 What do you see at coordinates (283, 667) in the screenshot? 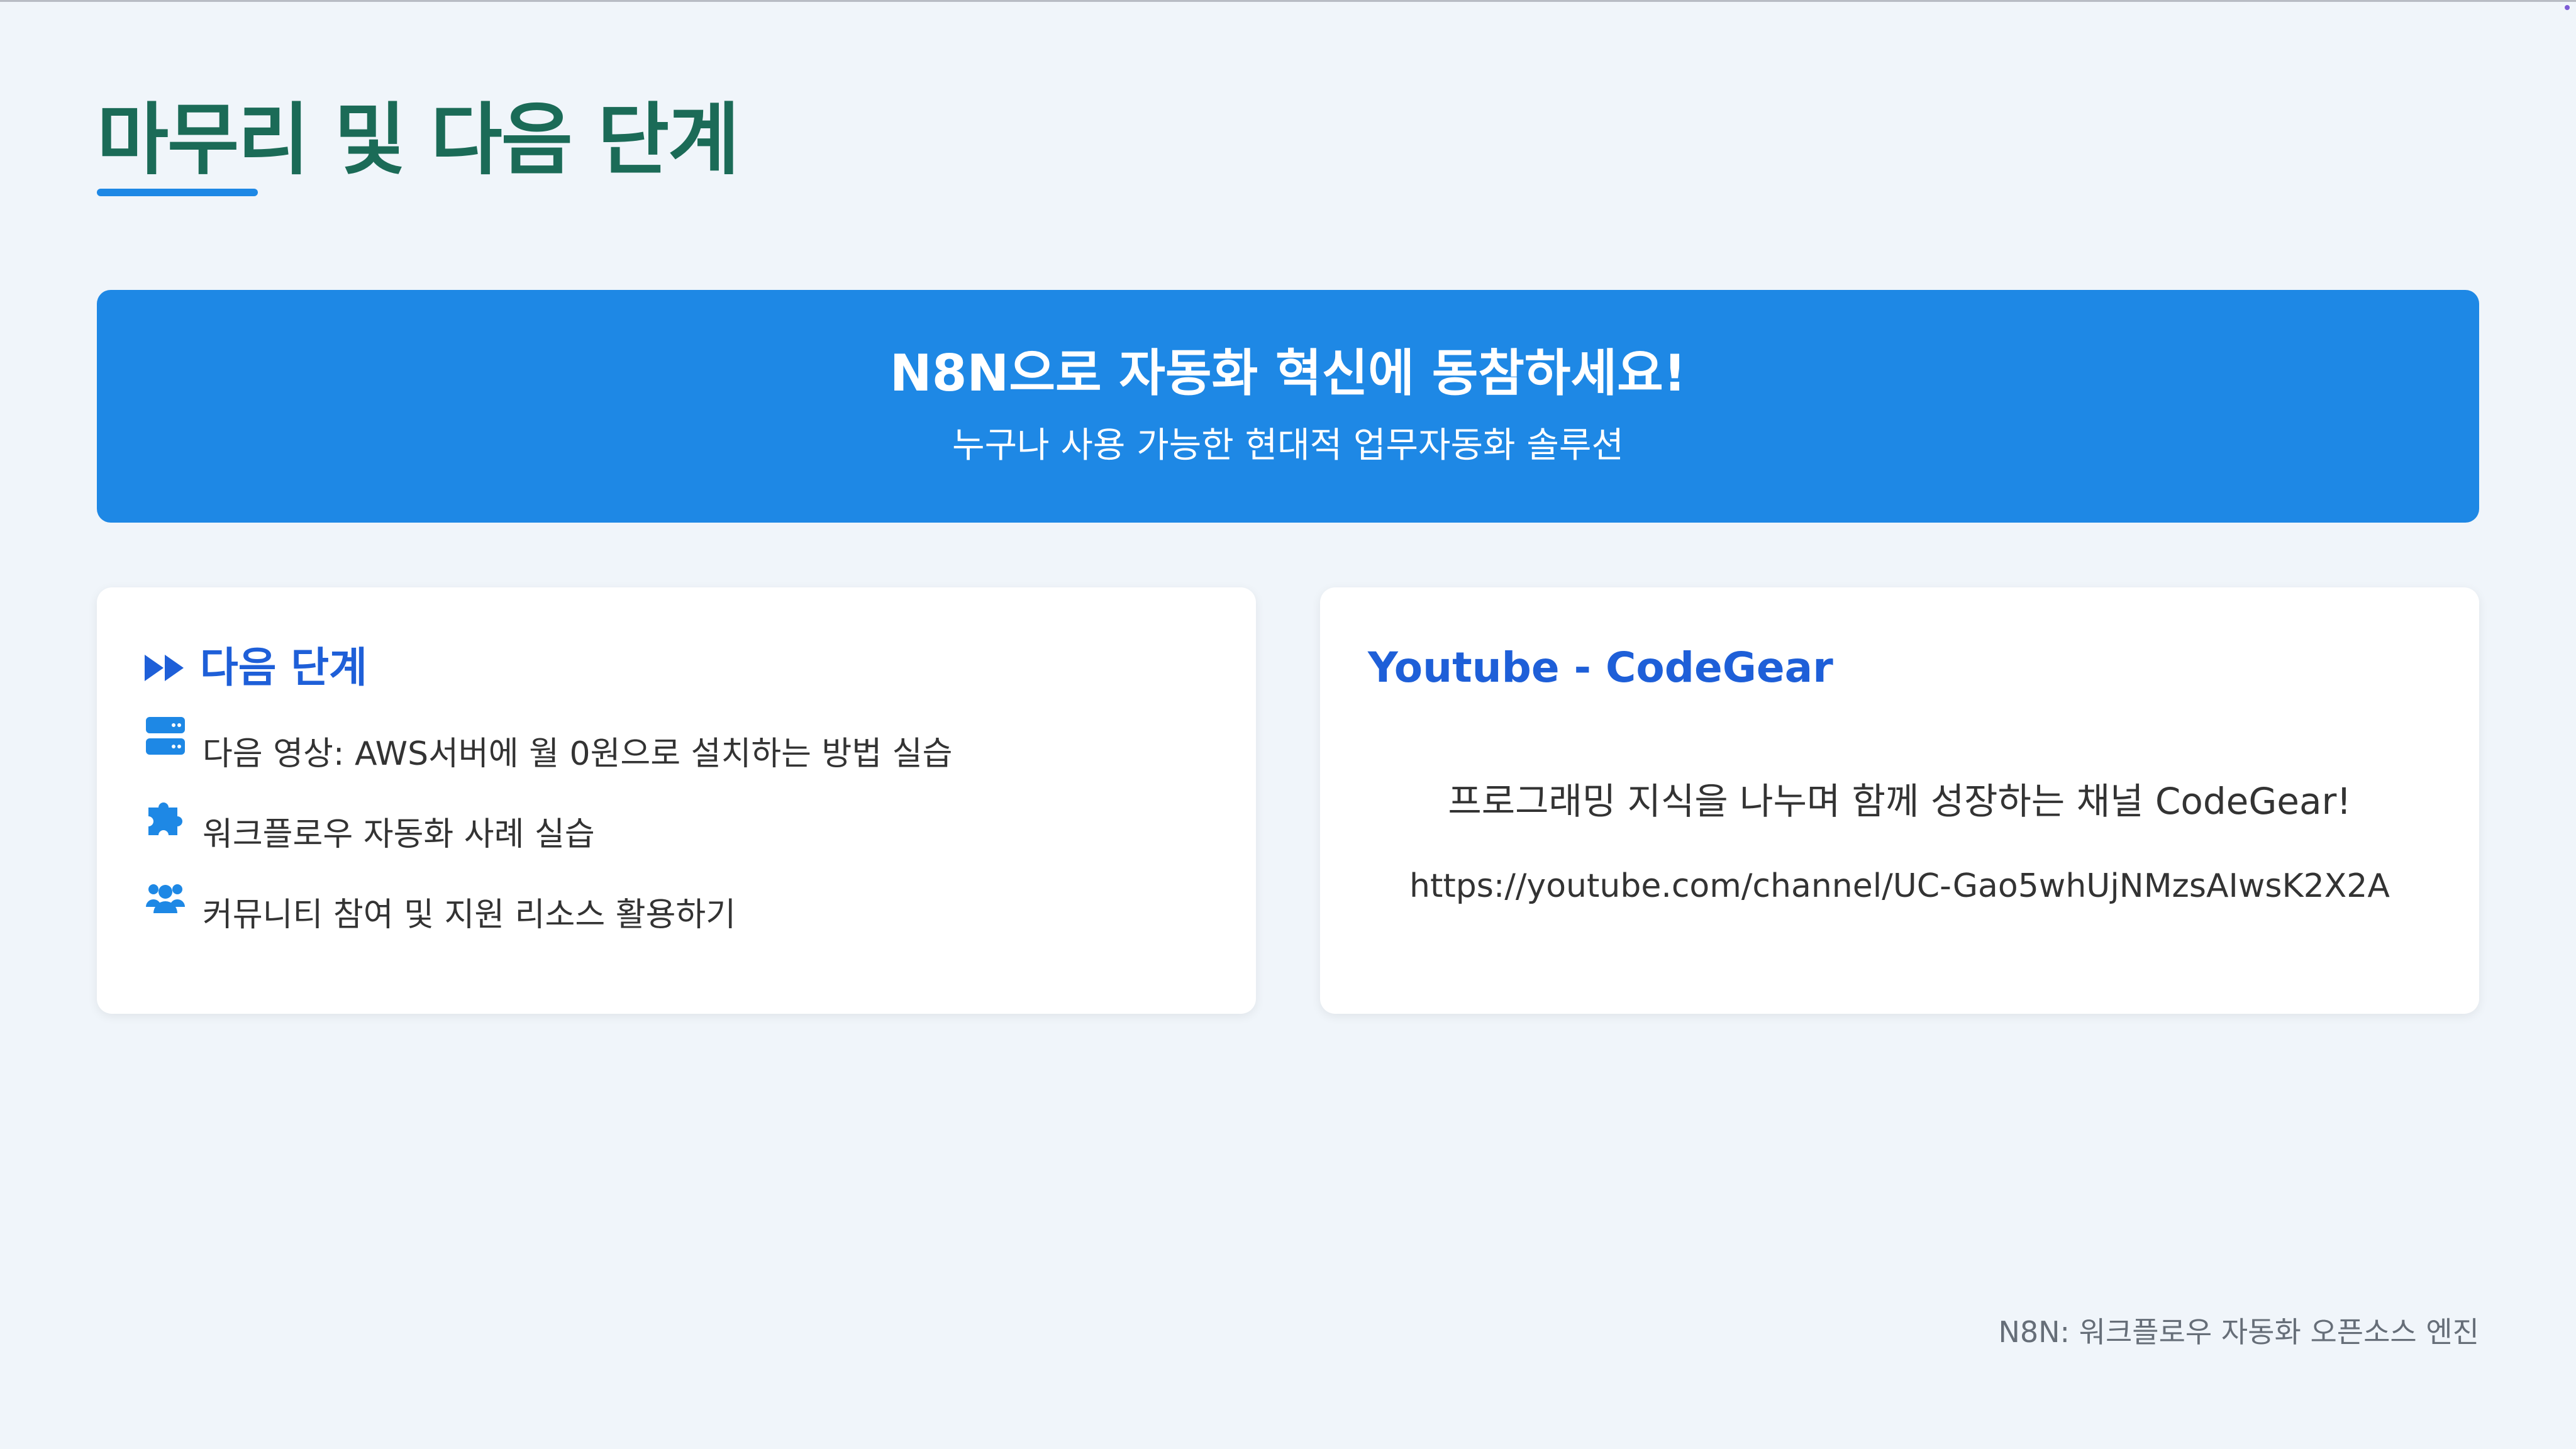
I see `next-steps-heading-label: 다음 단계` at bounding box center [283, 667].